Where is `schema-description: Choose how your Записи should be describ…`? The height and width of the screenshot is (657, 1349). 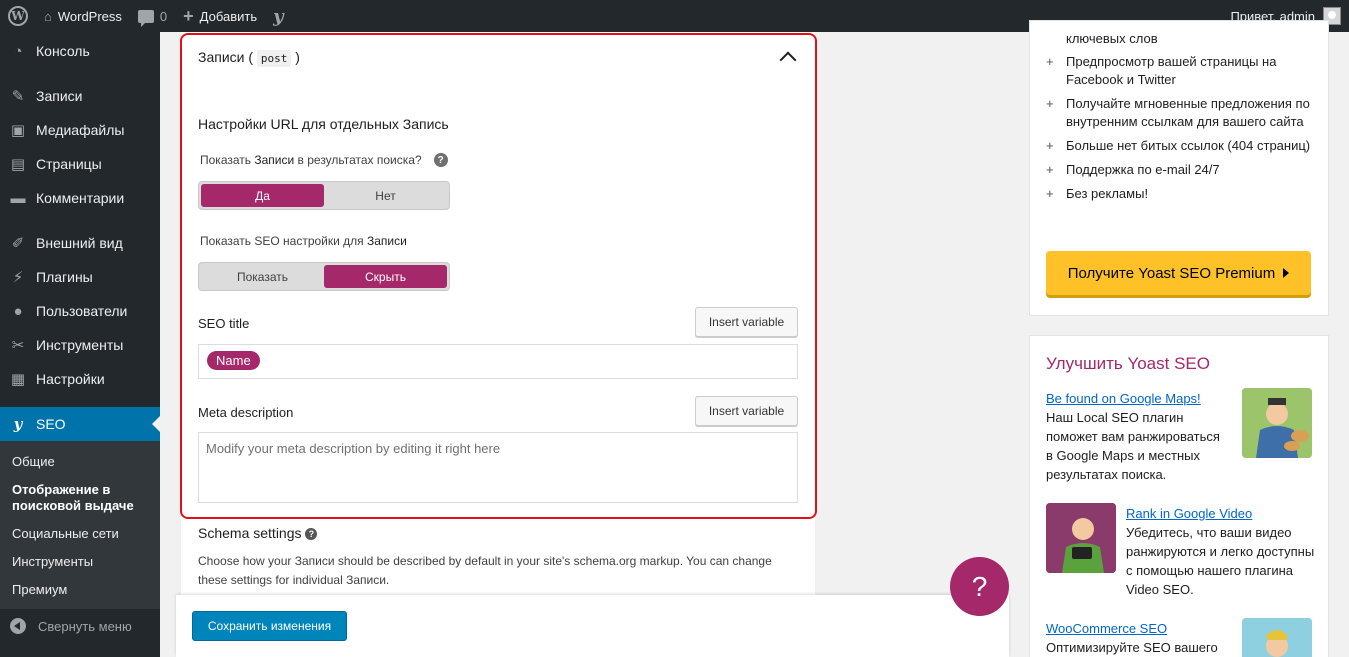 schema-description: Choose how your Записи should be describ… is located at coordinates (485, 570).